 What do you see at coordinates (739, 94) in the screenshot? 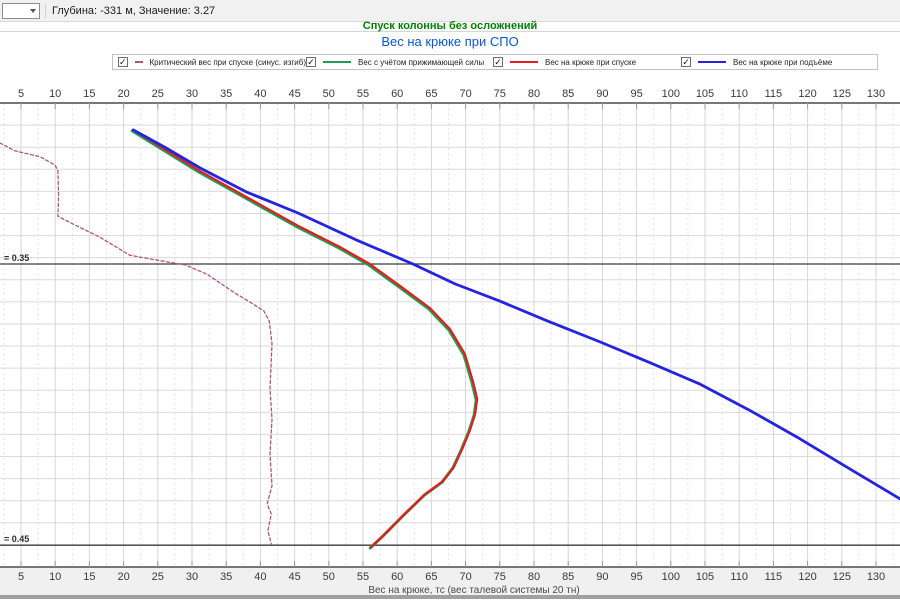
I see `x-tick-label-top: 110` at bounding box center [739, 94].